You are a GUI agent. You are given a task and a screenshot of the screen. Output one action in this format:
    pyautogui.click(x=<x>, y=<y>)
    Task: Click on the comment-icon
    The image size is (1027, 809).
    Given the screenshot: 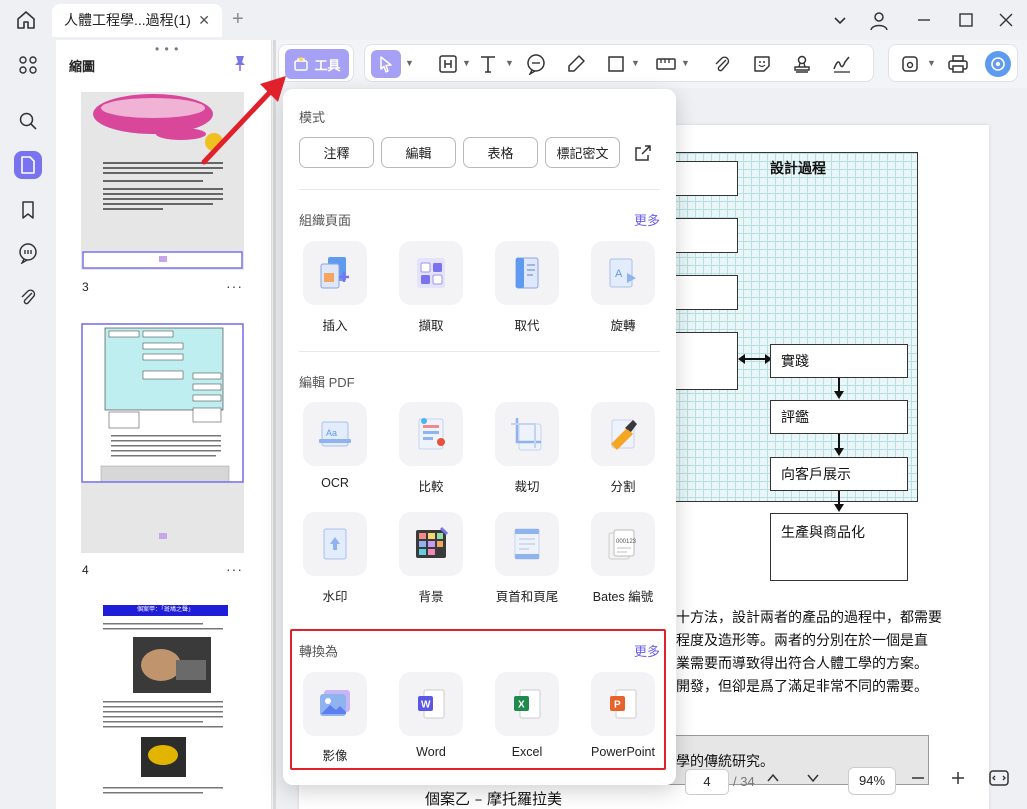 What is the action you would take?
    pyautogui.click(x=536, y=64)
    